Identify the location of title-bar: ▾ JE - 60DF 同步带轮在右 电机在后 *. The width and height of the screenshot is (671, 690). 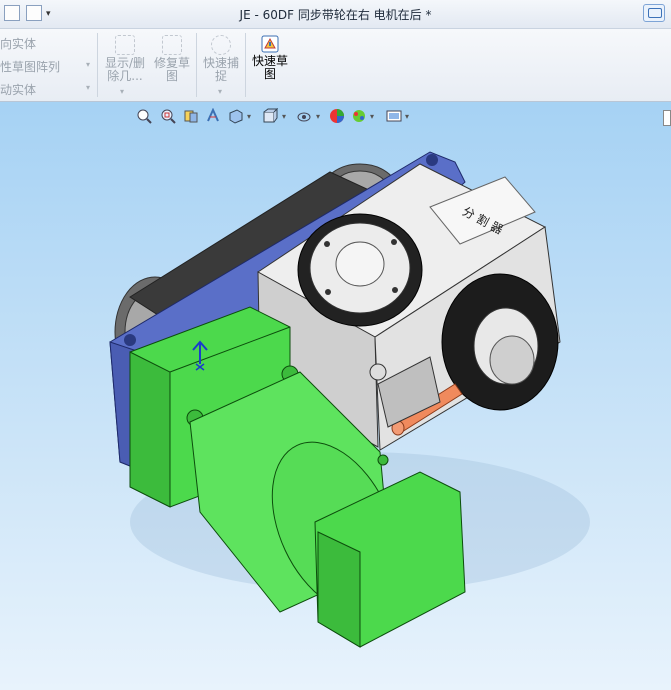
(335, 14).